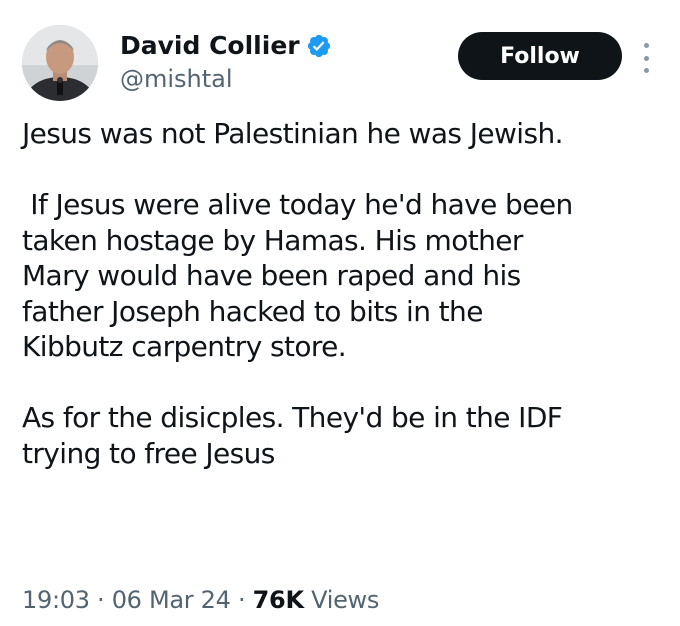 The height and width of the screenshot is (626, 680). Describe the element at coordinates (252, 311) in the screenshot. I see `tweet-line: father Joseph hacked to bits in the` at that location.